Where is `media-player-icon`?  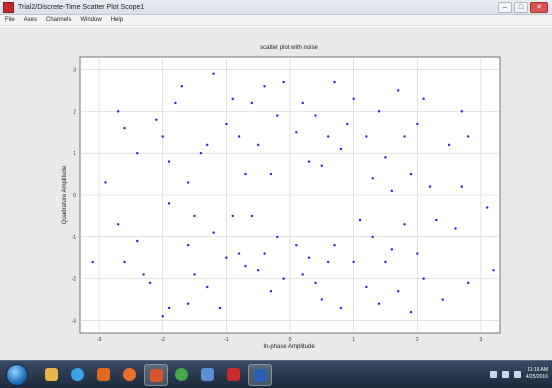 media-player-icon is located at coordinates (103, 374).